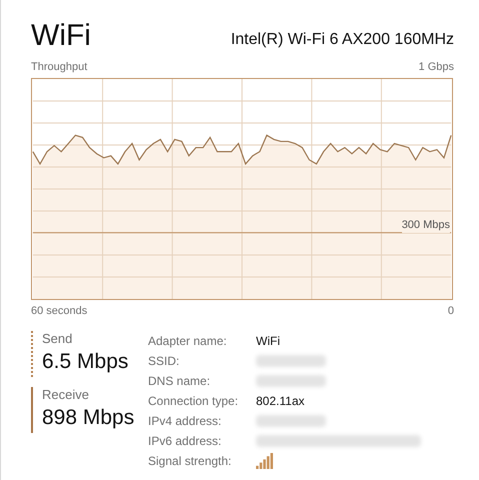  I want to click on stat-label: Send, so click(58, 339).